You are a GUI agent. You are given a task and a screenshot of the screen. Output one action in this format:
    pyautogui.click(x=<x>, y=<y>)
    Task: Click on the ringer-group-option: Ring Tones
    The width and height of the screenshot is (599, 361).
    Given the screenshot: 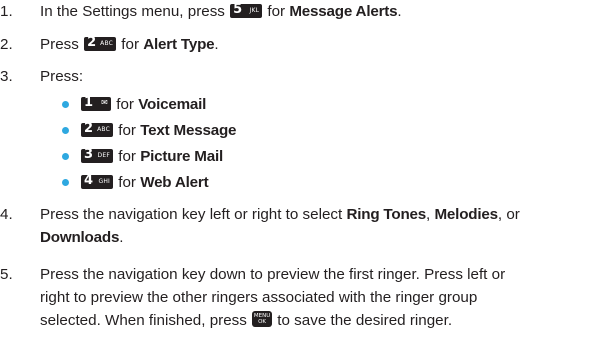 What is the action you would take?
    pyautogui.click(x=386, y=214)
    